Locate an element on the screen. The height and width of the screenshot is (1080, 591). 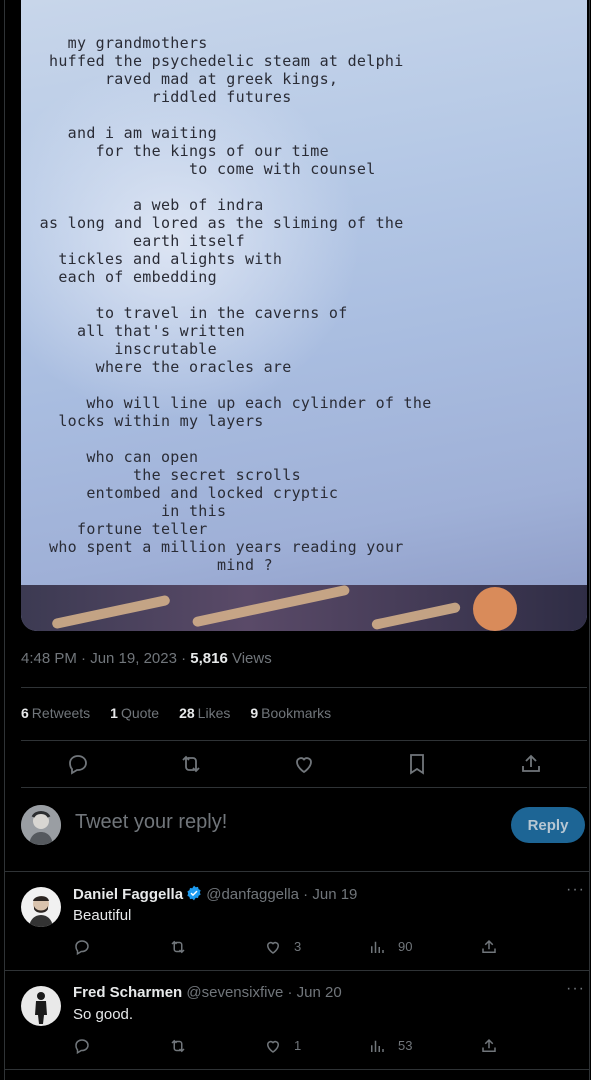
poem-line: who will line up each cylinder of the is located at coordinates (226, 403).